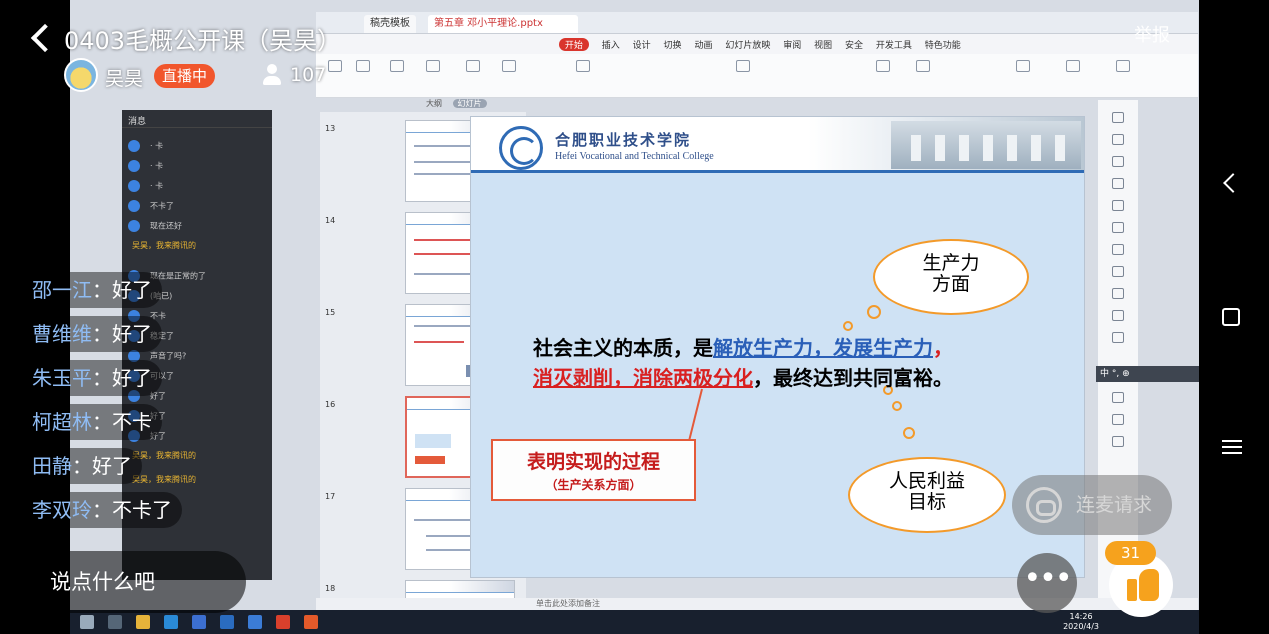 The height and width of the screenshot is (634, 1269). What do you see at coordinates (986, 145) in the screenshot?
I see `campus-building-image` at bounding box center [986, 145].